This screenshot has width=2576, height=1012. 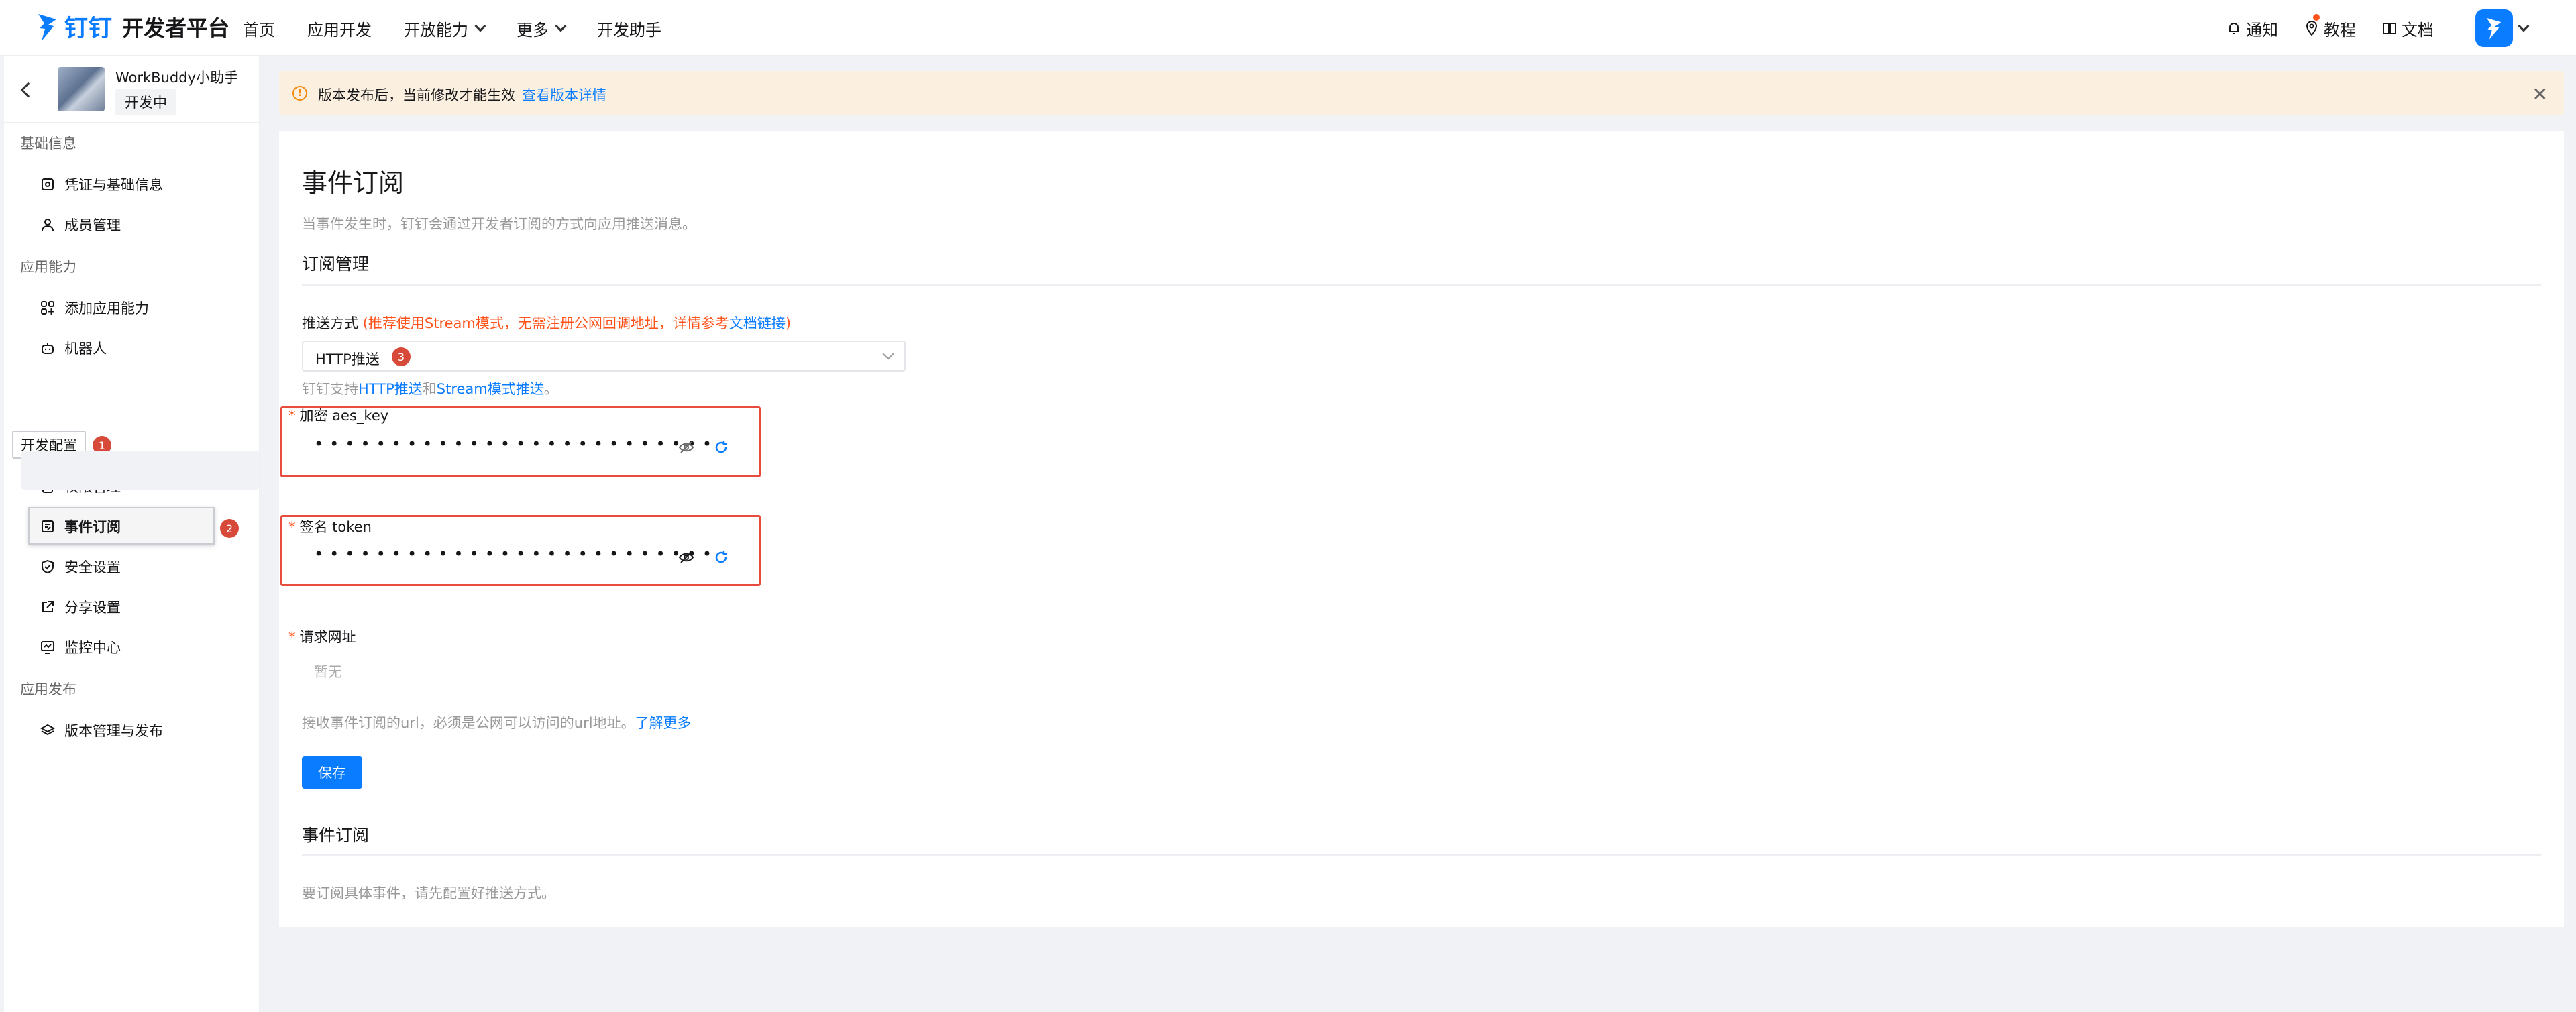 I want to click on token-input: ••••••••••••••••••••••••••, so click(x=516, y=554).